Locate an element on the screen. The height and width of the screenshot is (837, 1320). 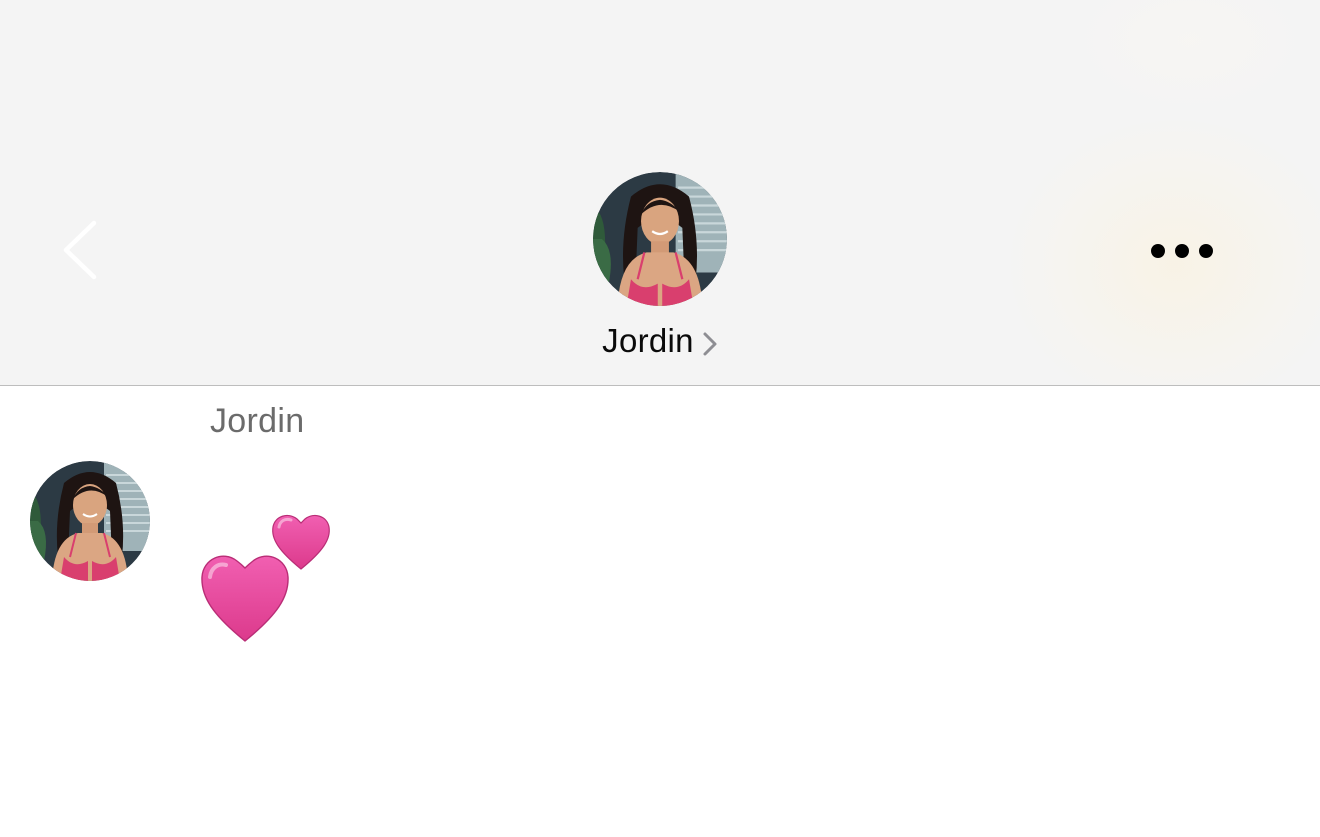
two-hearts-emoji is located at coordinates (267, 577).